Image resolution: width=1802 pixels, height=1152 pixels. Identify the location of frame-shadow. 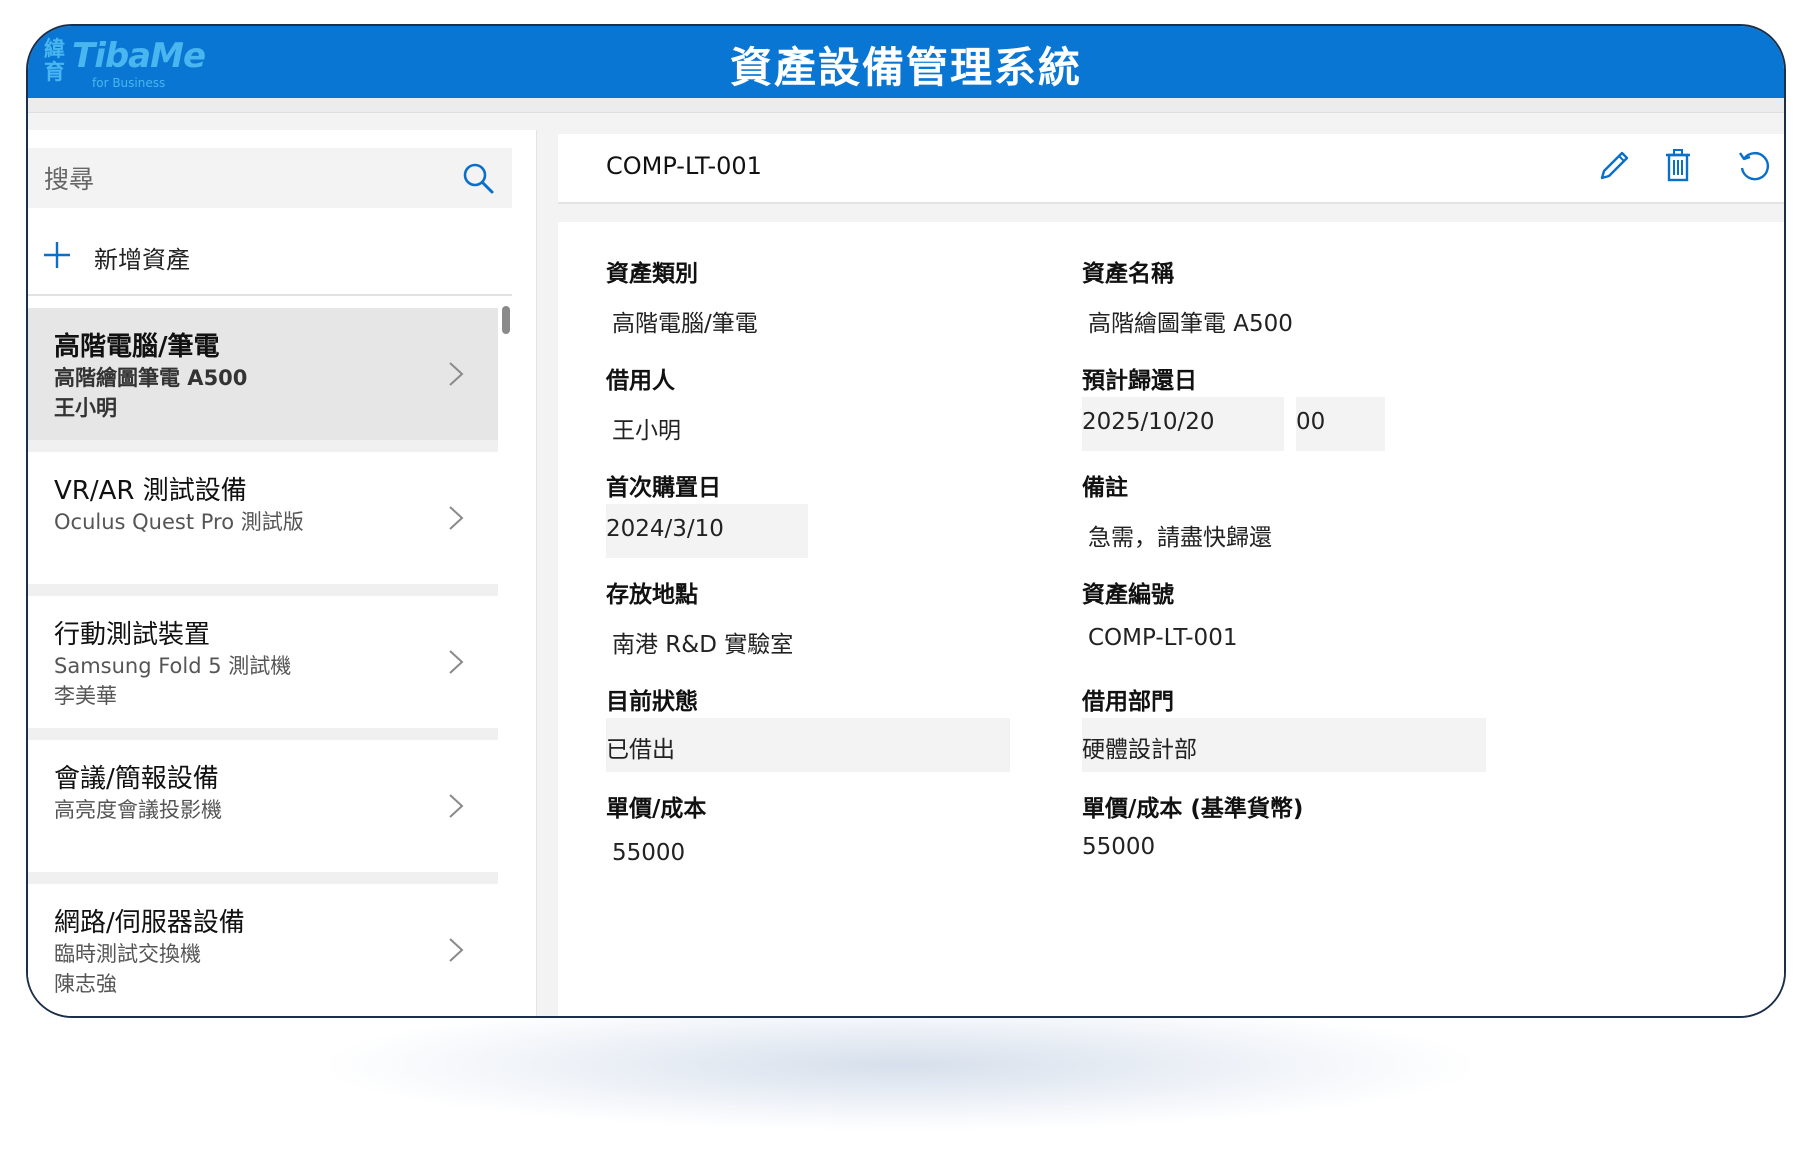
(900, 1065).